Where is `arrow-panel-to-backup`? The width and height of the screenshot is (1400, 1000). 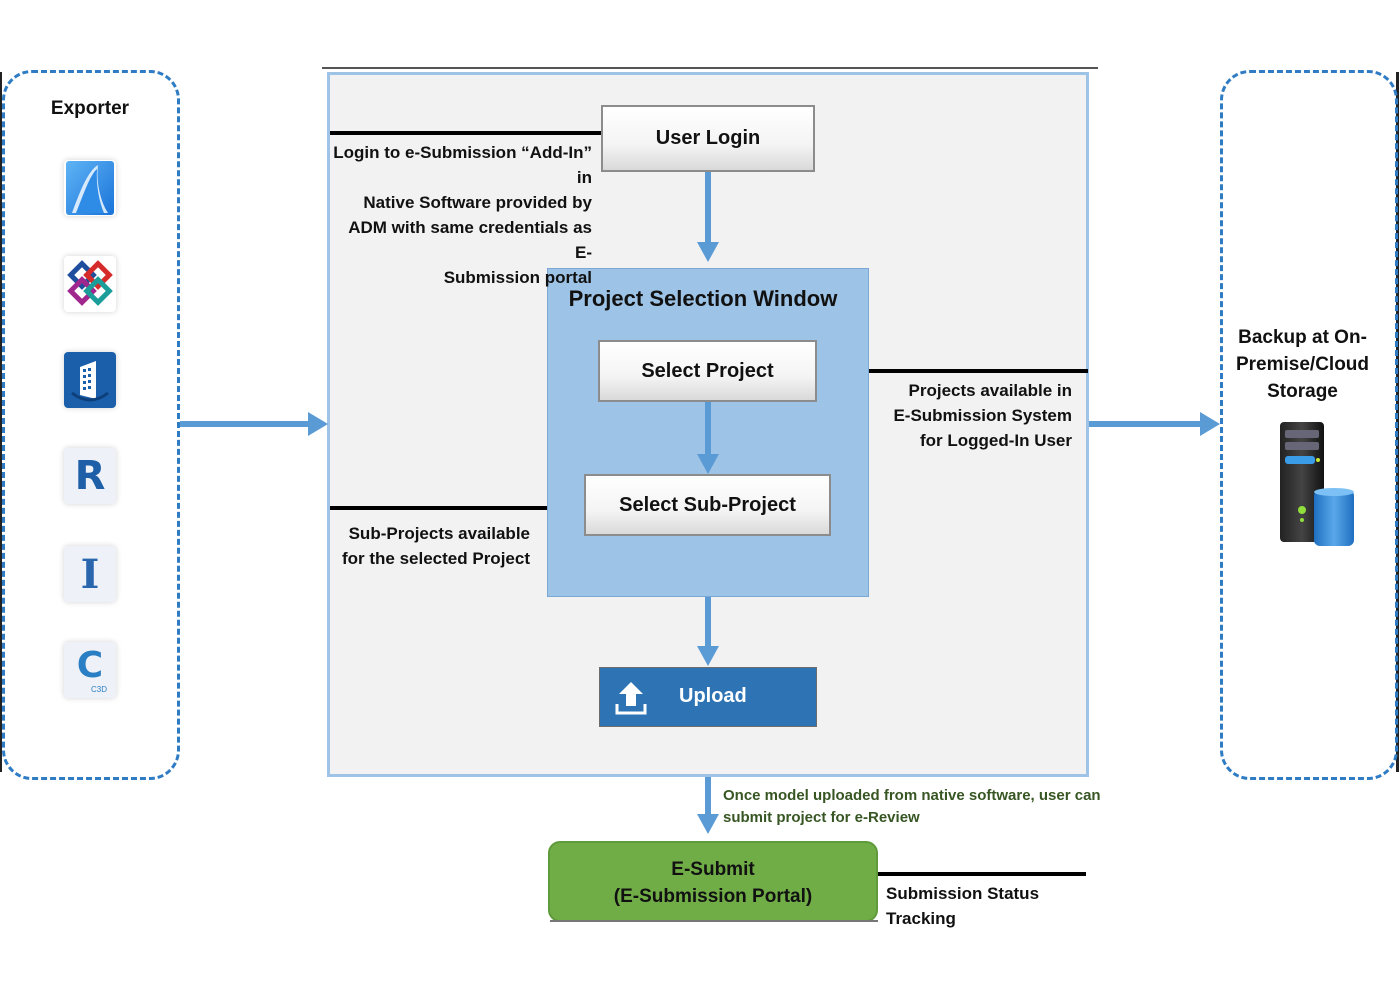
arrow-panel-to-backup is located at coordinates (1154, 424).